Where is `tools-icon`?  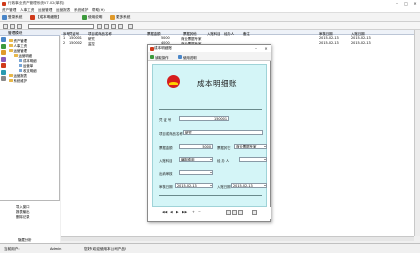
tools-icon is located at coordinates (3, 78).